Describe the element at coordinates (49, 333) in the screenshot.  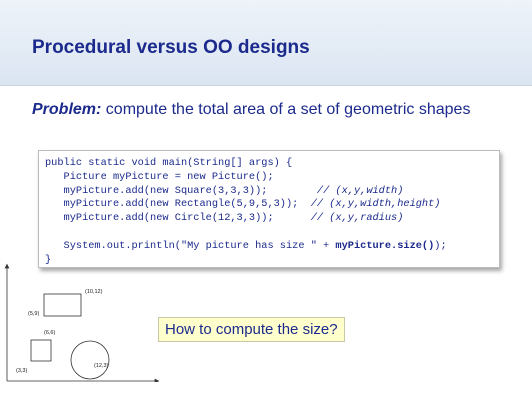
I see `square-top-right-label: (6,6)` at that location.